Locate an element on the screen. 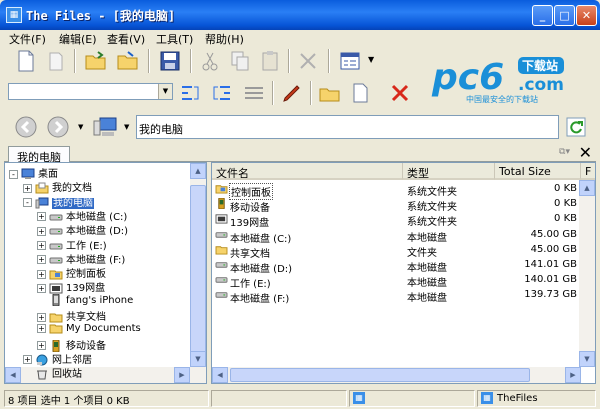 The height and width of the screenshot is (409, 600). document-icon is located at coordinates (360, 93).